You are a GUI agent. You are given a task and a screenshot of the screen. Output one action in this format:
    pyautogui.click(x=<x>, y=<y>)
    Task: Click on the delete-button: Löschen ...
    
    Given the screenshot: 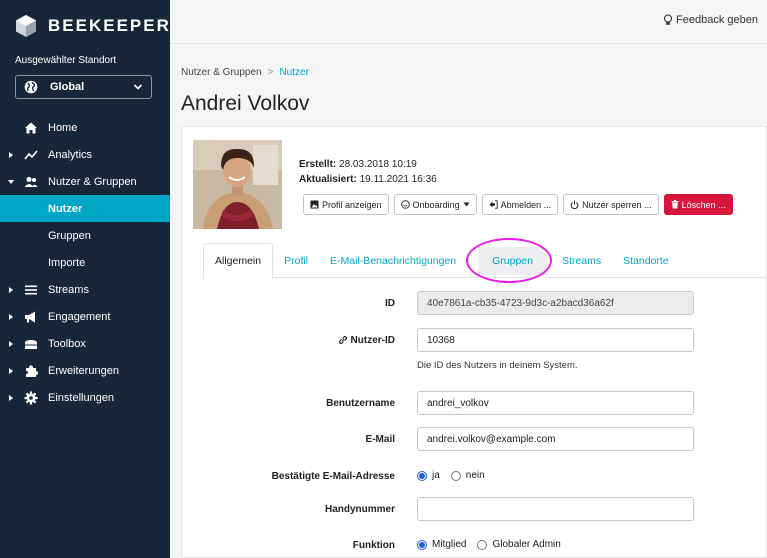 What is the action you would take?
    pyautogui.click(x=698, y=204)
    